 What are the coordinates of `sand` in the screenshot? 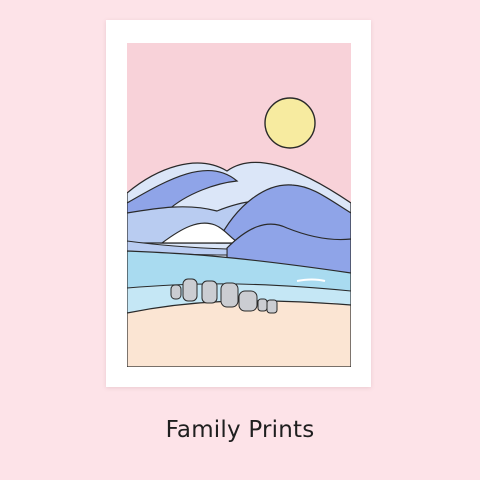 It's located at (239, 333).